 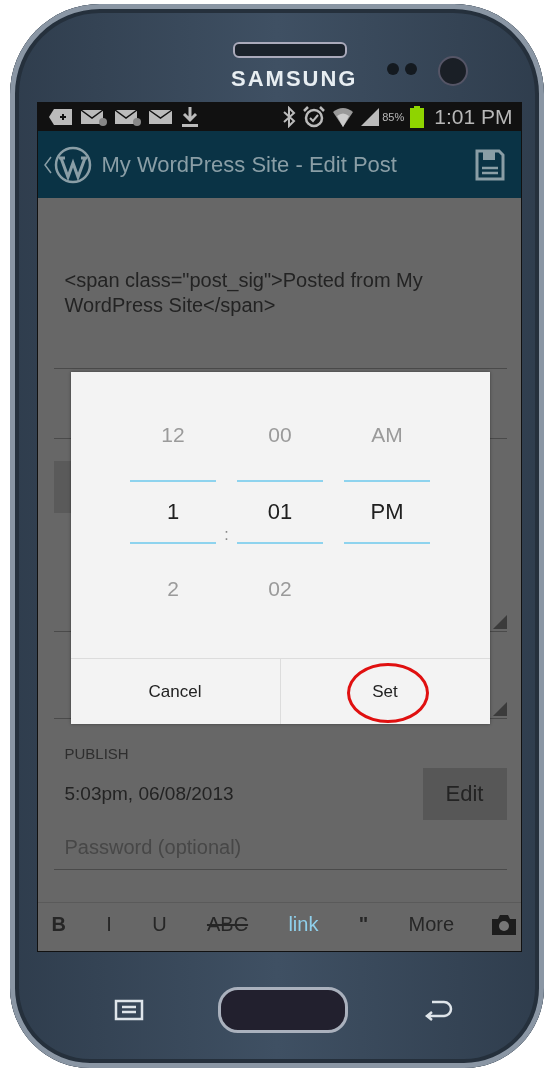 What do you see at coordinates (370, 117) in the screenshot?
I see `signal-icon` at bounding box center [370, 117].